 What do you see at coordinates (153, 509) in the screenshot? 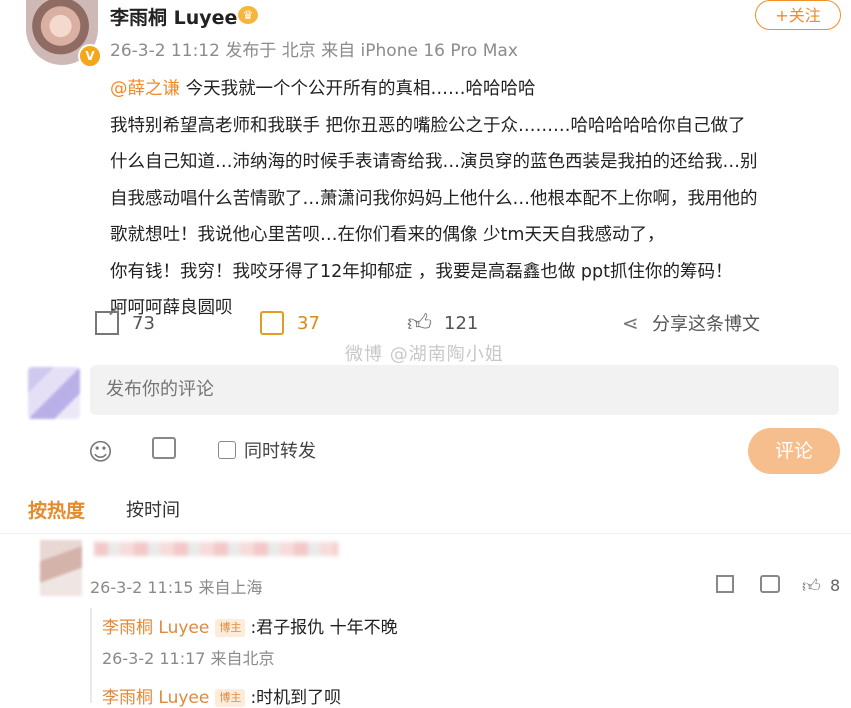
I see `tab-sort-time: 按时间` at bounding box center [153, 509].